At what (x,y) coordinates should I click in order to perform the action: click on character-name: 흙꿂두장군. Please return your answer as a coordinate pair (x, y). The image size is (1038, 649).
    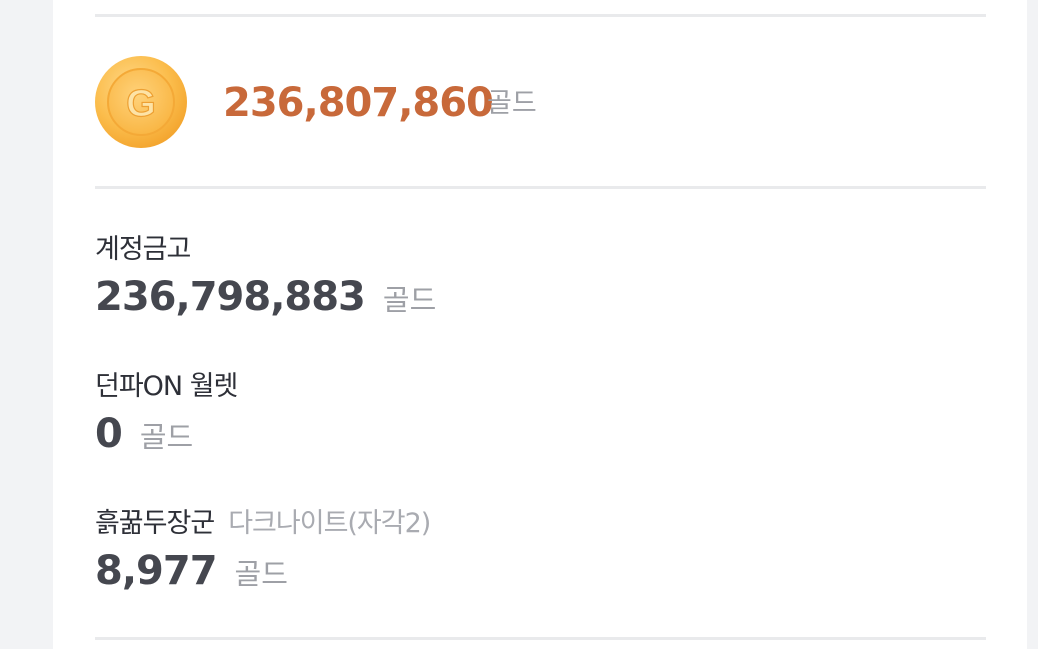
    Looking at the image, I should click on (155, 523).